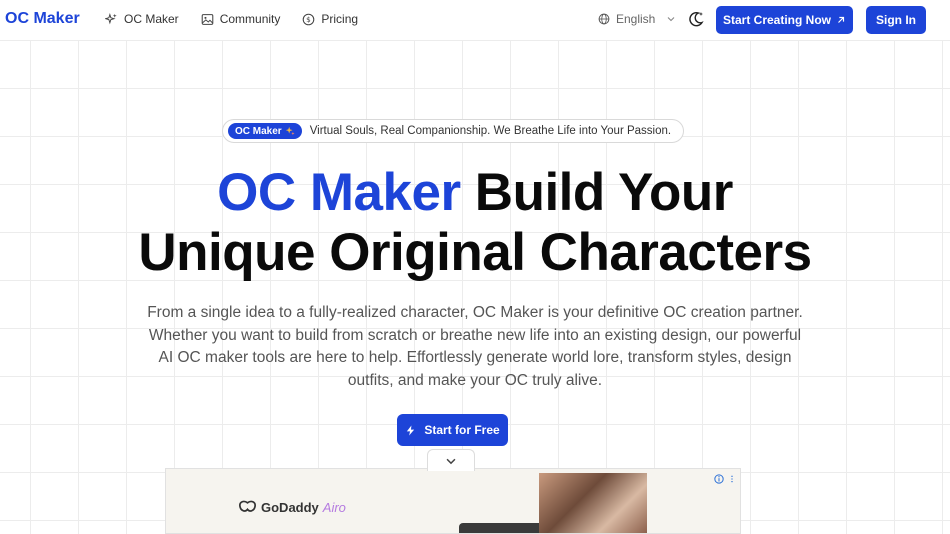 The width and height of the screenshot is (950, 534). What do you see at coordinates (475, 252) in the screenshot?
I see `headline-line2: Unique Original Characters` at bounding box center [475, 252].